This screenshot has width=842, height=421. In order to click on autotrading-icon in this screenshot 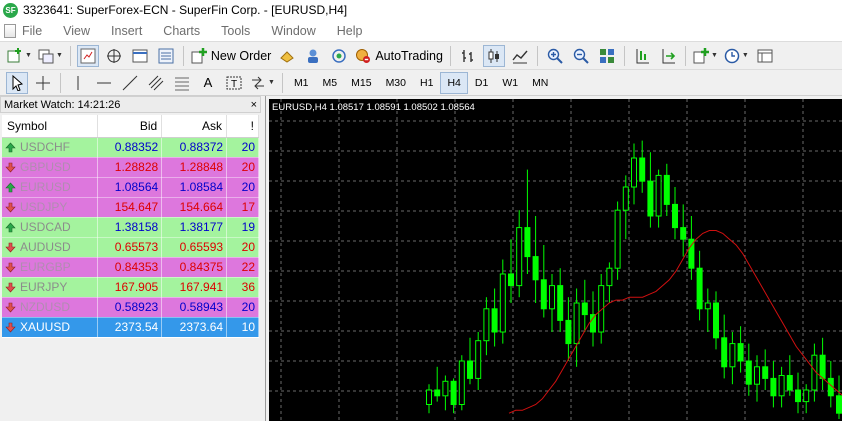, I will do `click(363, 55)`.